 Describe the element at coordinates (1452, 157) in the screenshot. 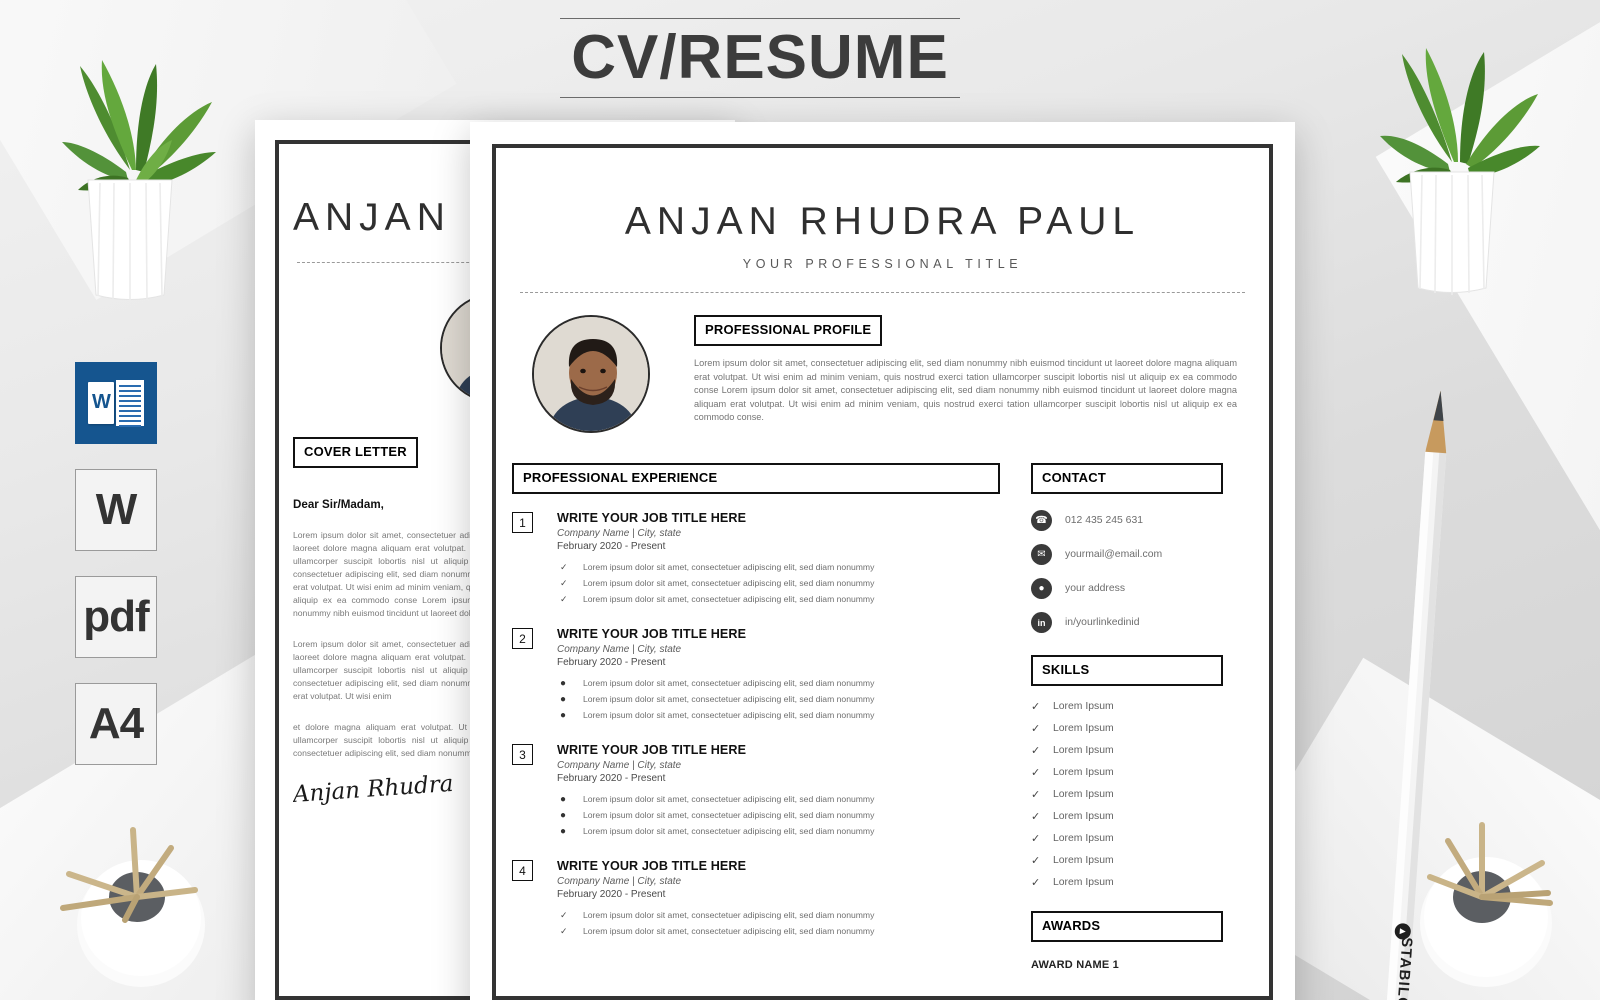

I see `plant-top-right` at that location.